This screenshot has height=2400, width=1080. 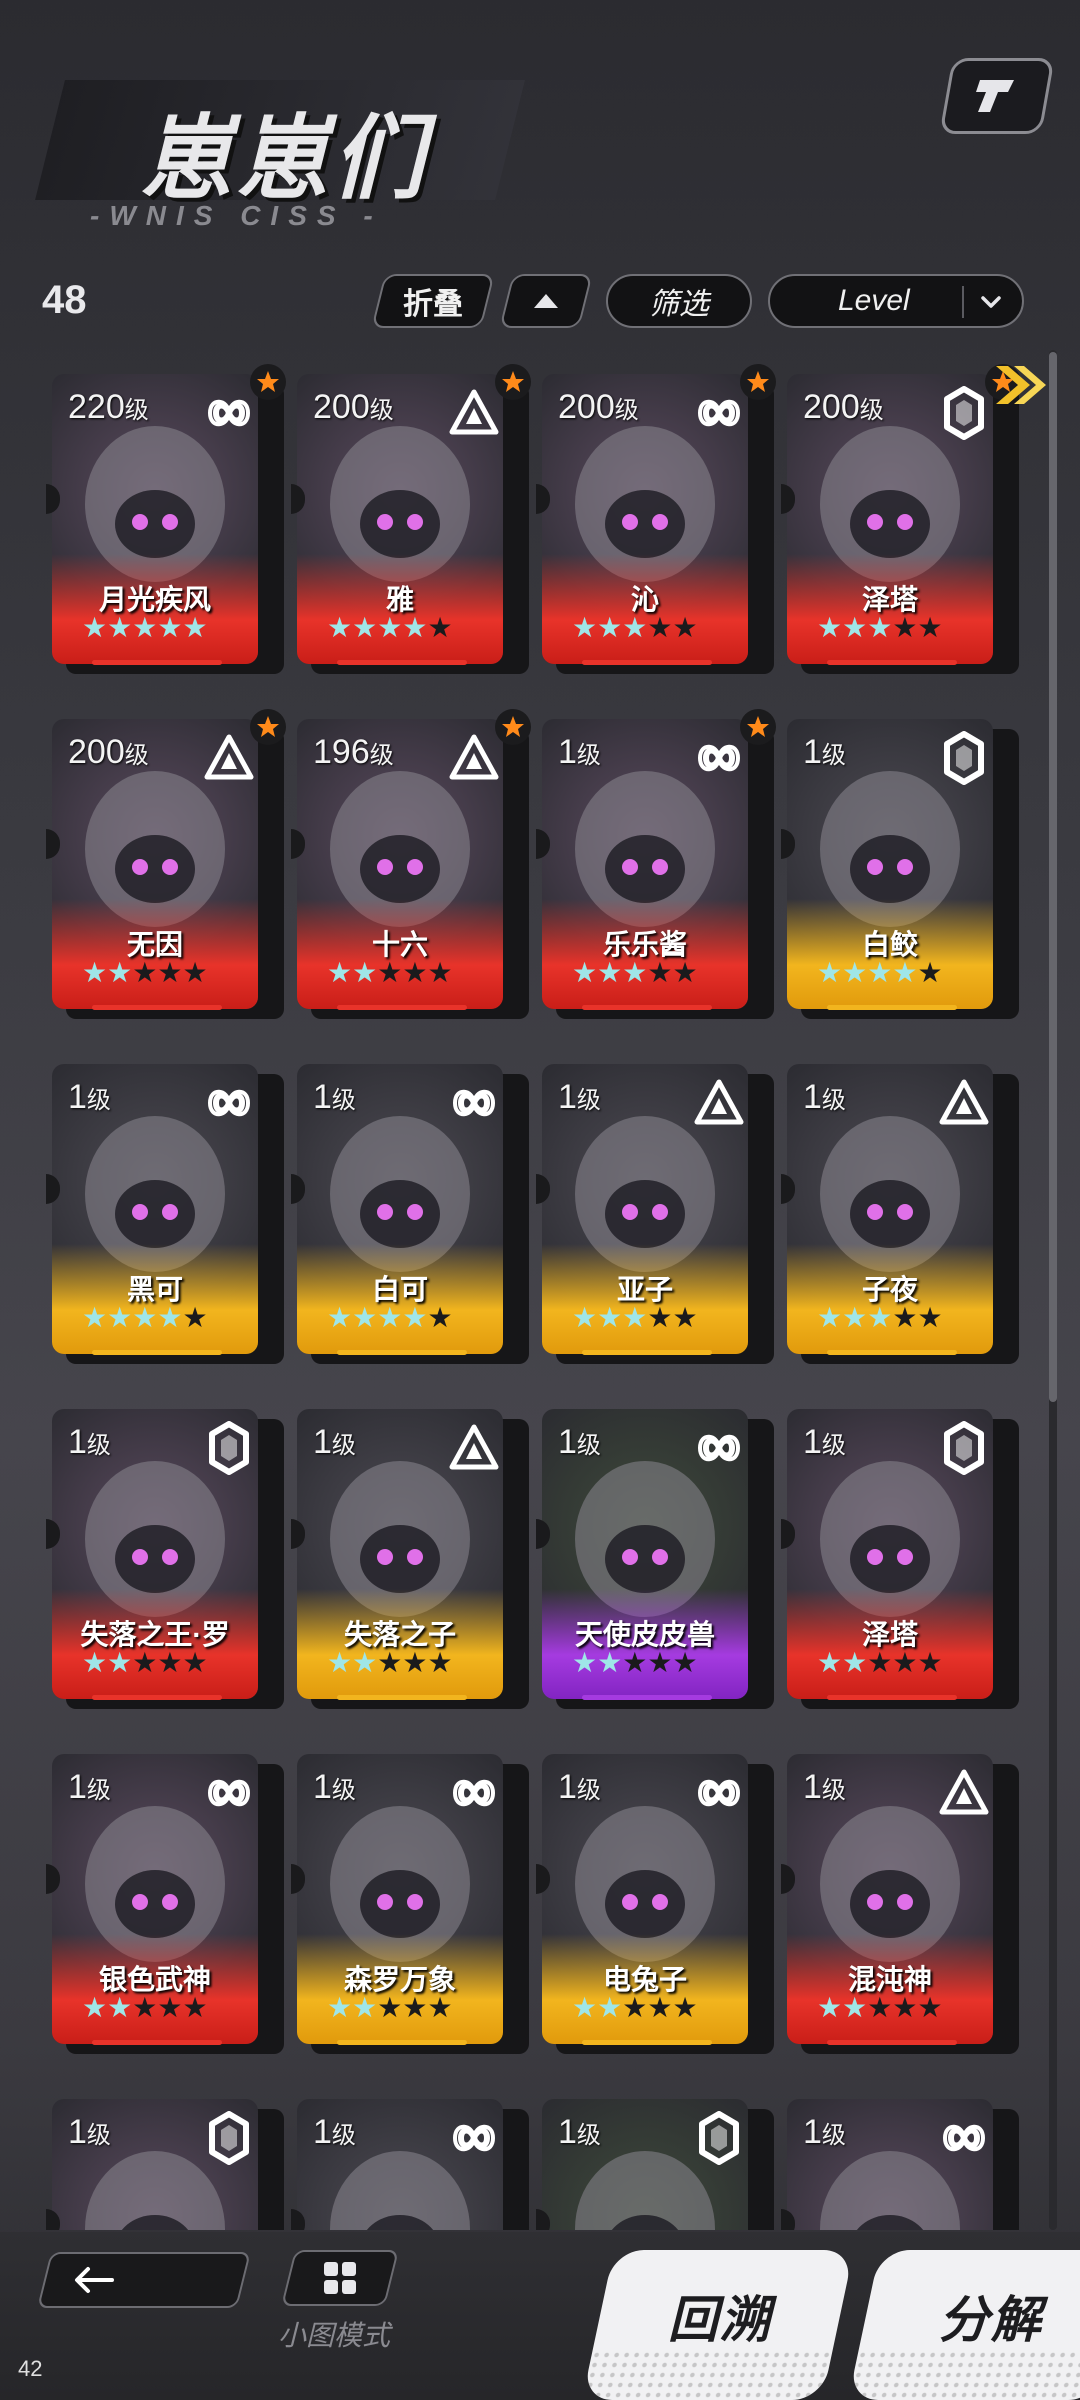 What do you see at coordinates (410, 1214) in the screenshot?
I see `unit-card: 1级 白可 ★ ★ ★ ★ ★` at bounding box center [410, 1214].